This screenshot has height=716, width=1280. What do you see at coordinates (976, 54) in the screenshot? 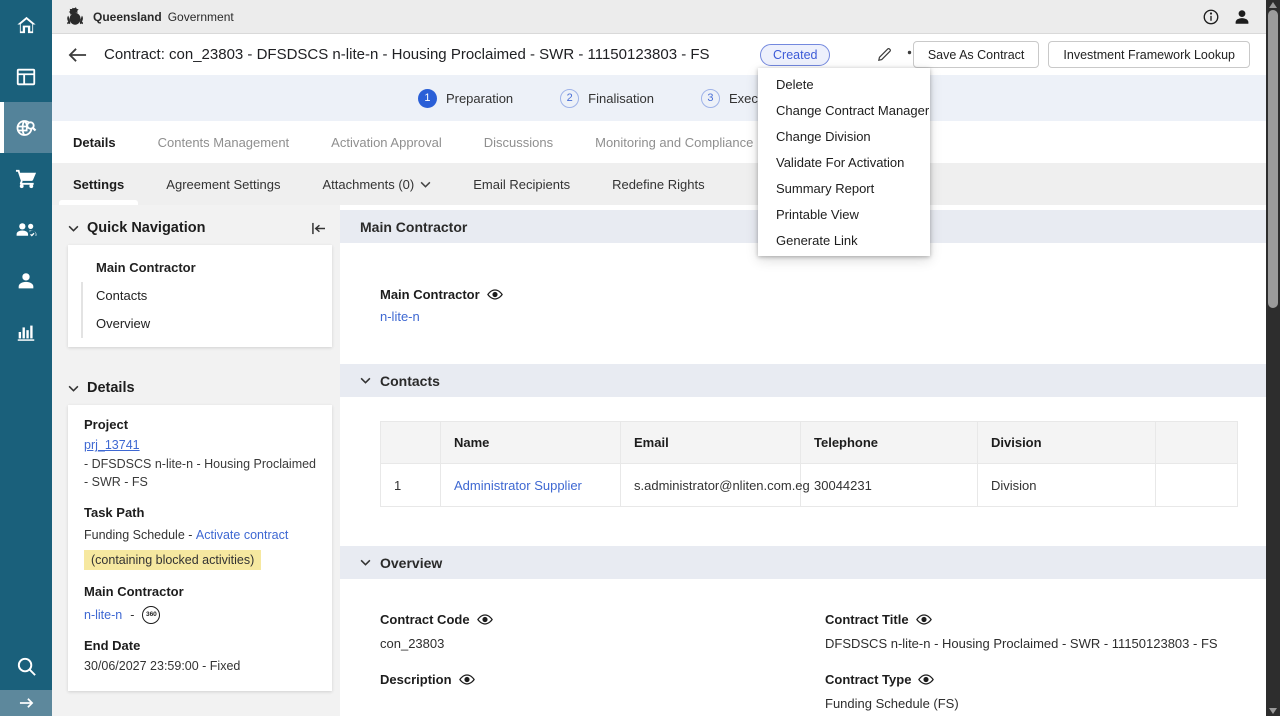
I see `save-as-contract-button: Save As Contract` at bounding box center [976, 54].